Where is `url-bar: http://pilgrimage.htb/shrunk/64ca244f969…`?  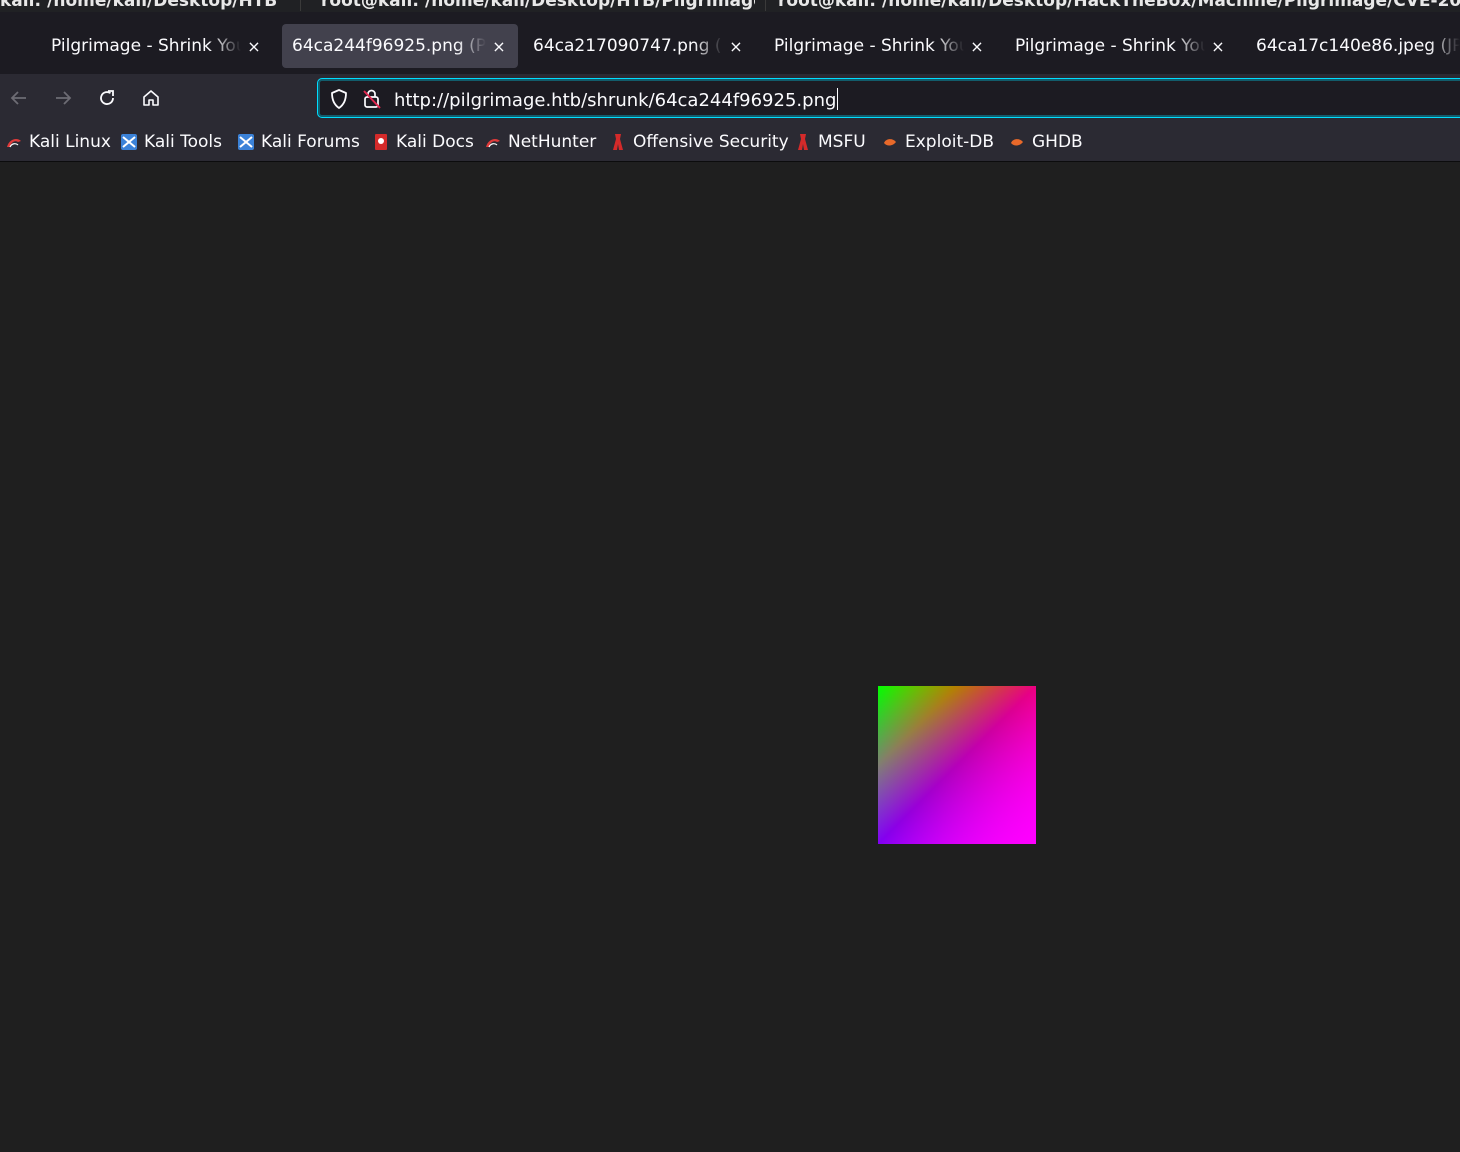
url-bar: http://pilgrimage.htb/shrunk/64ca244f969… is located at coordinates (888, 98).